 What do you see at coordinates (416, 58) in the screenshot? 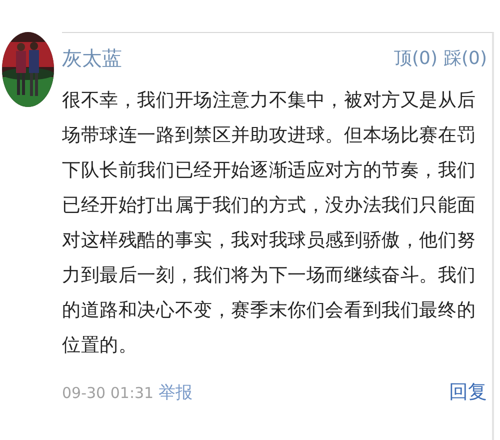
I see `vote-link: 顶(0)` at bounding box center [416, 58].